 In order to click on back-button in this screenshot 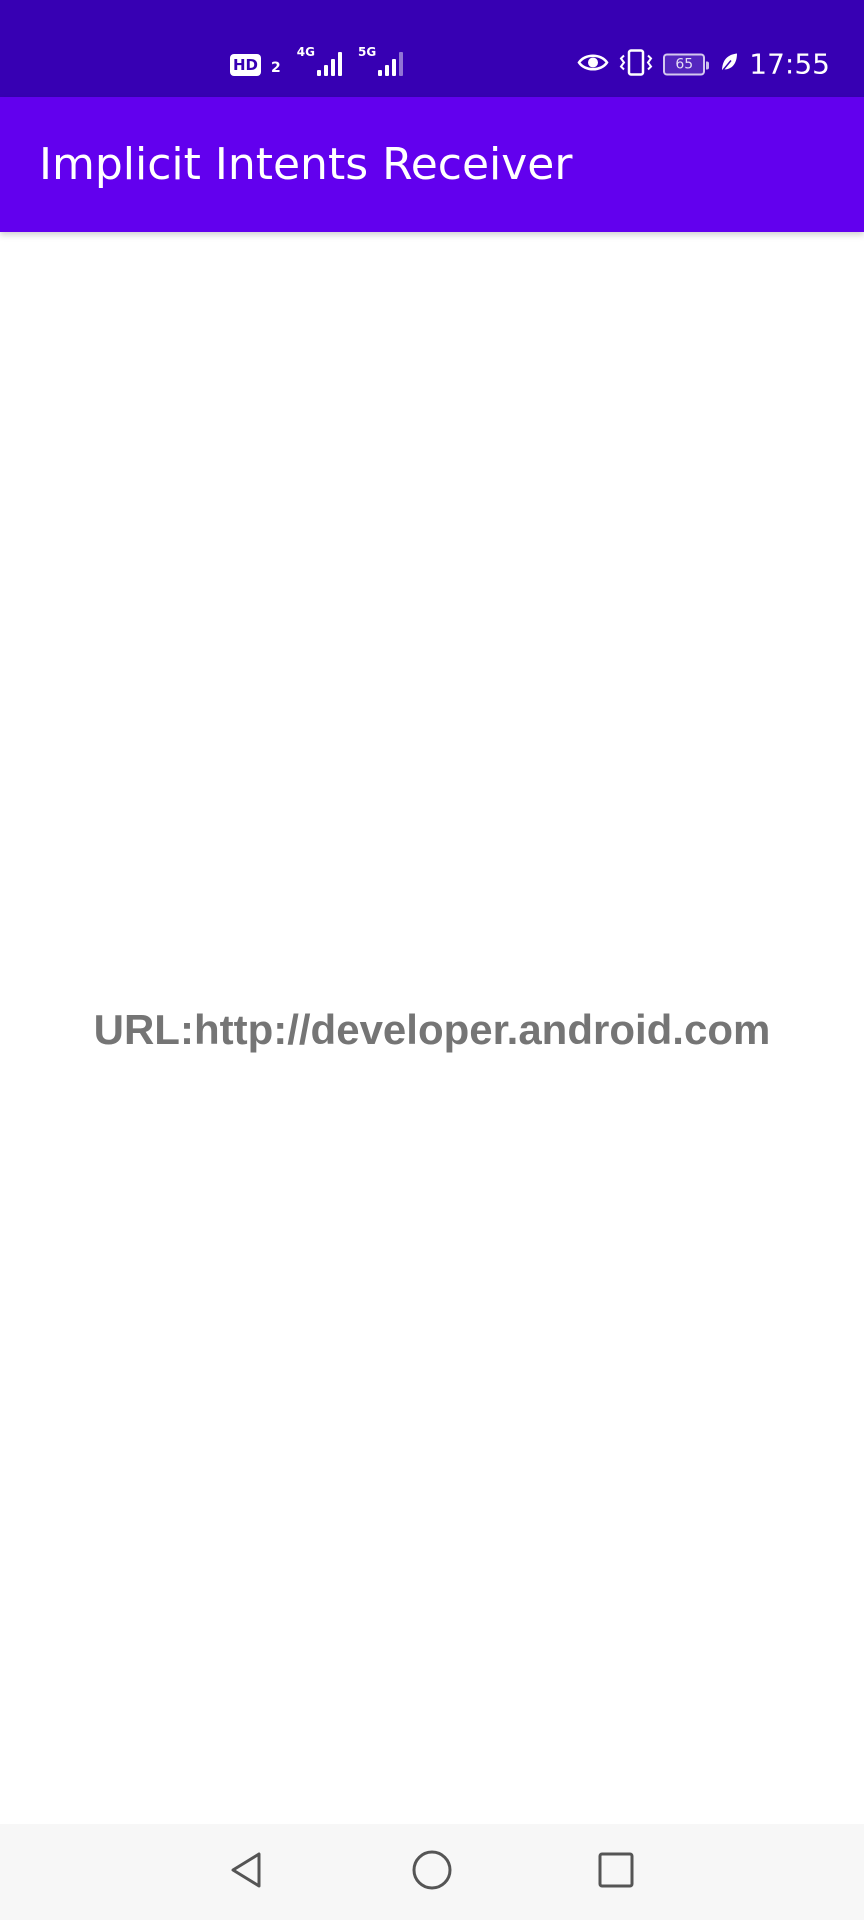, I will do `click(247, 1872)`.